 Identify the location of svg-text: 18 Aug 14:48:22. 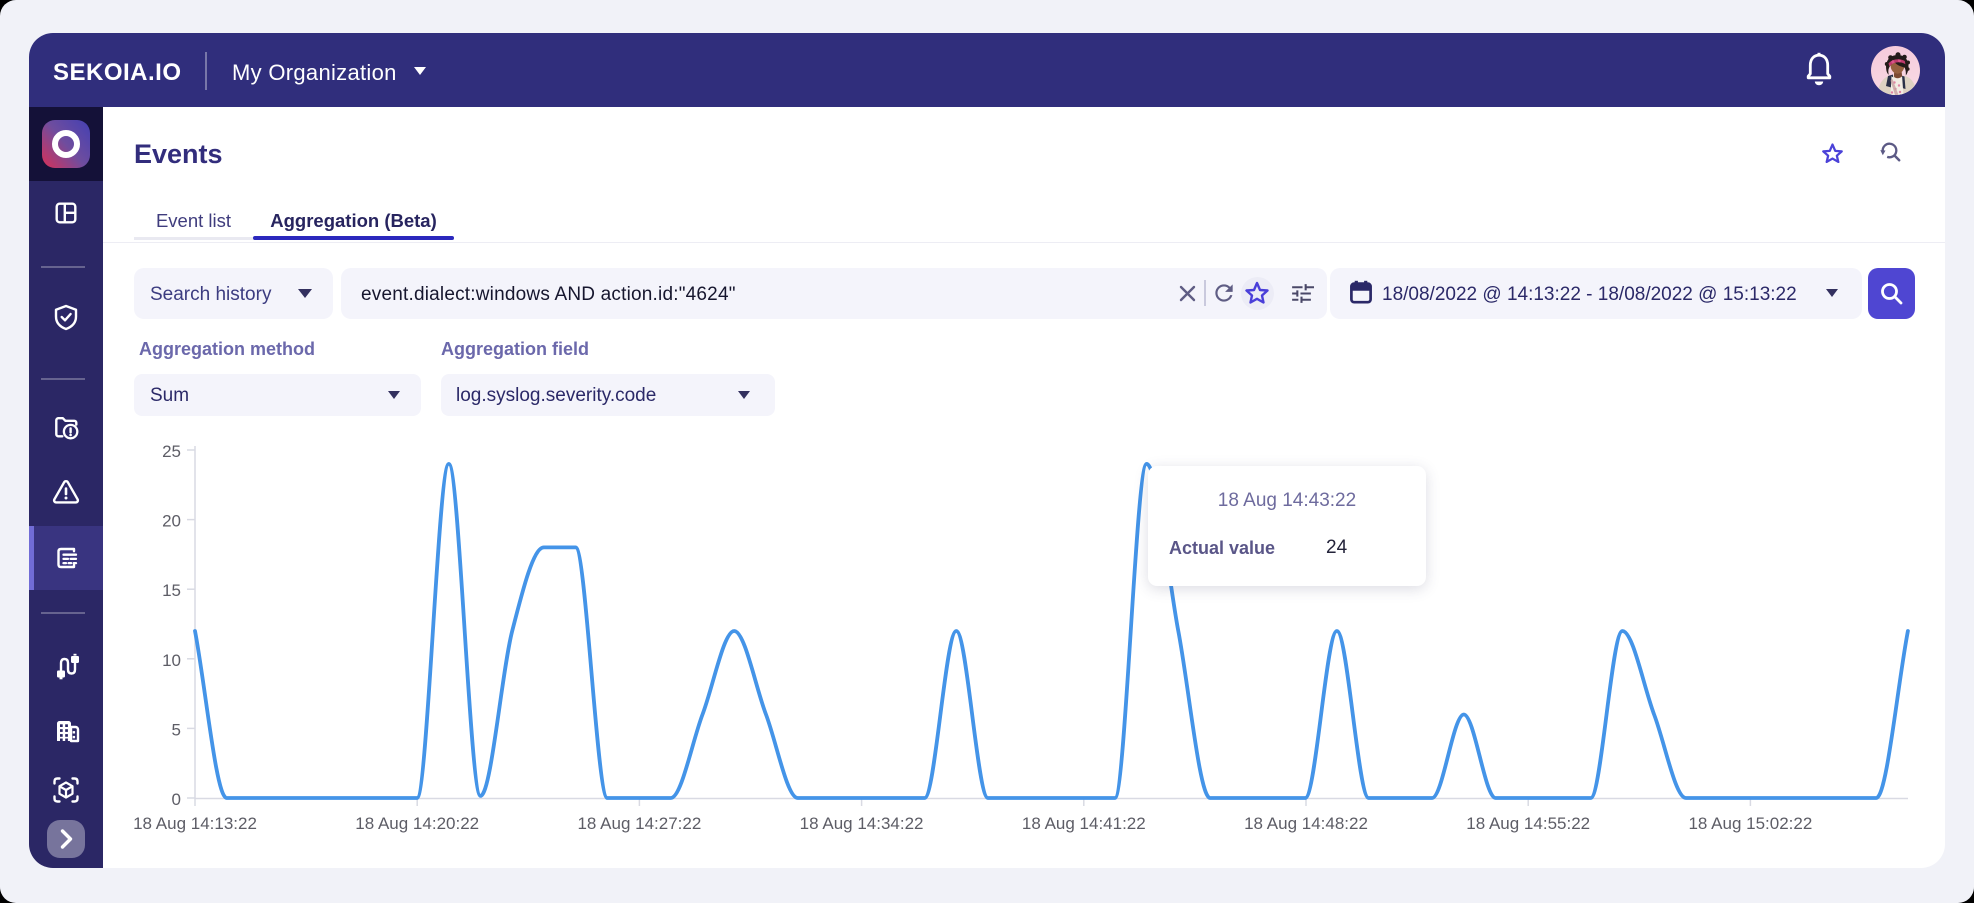
(1306, 823).